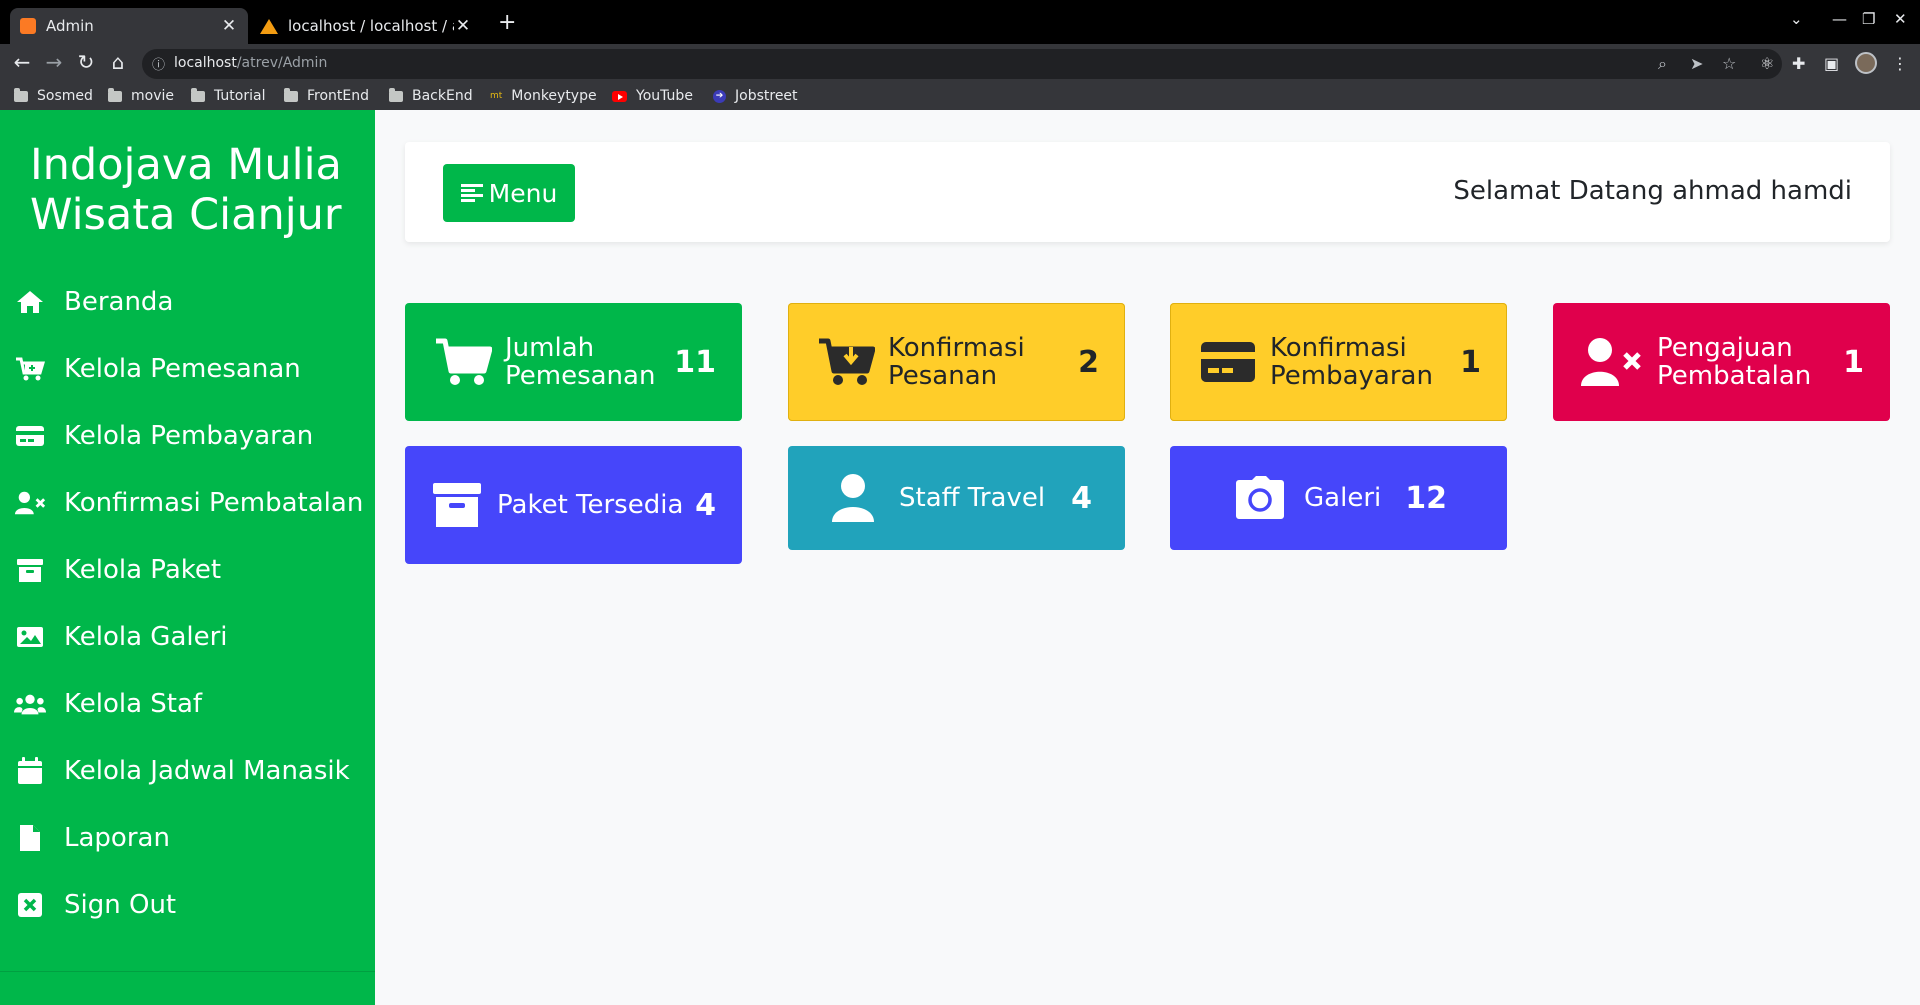 The image size is (1920, 1005). I want to click on card-value: 12, so click(1426, 498).